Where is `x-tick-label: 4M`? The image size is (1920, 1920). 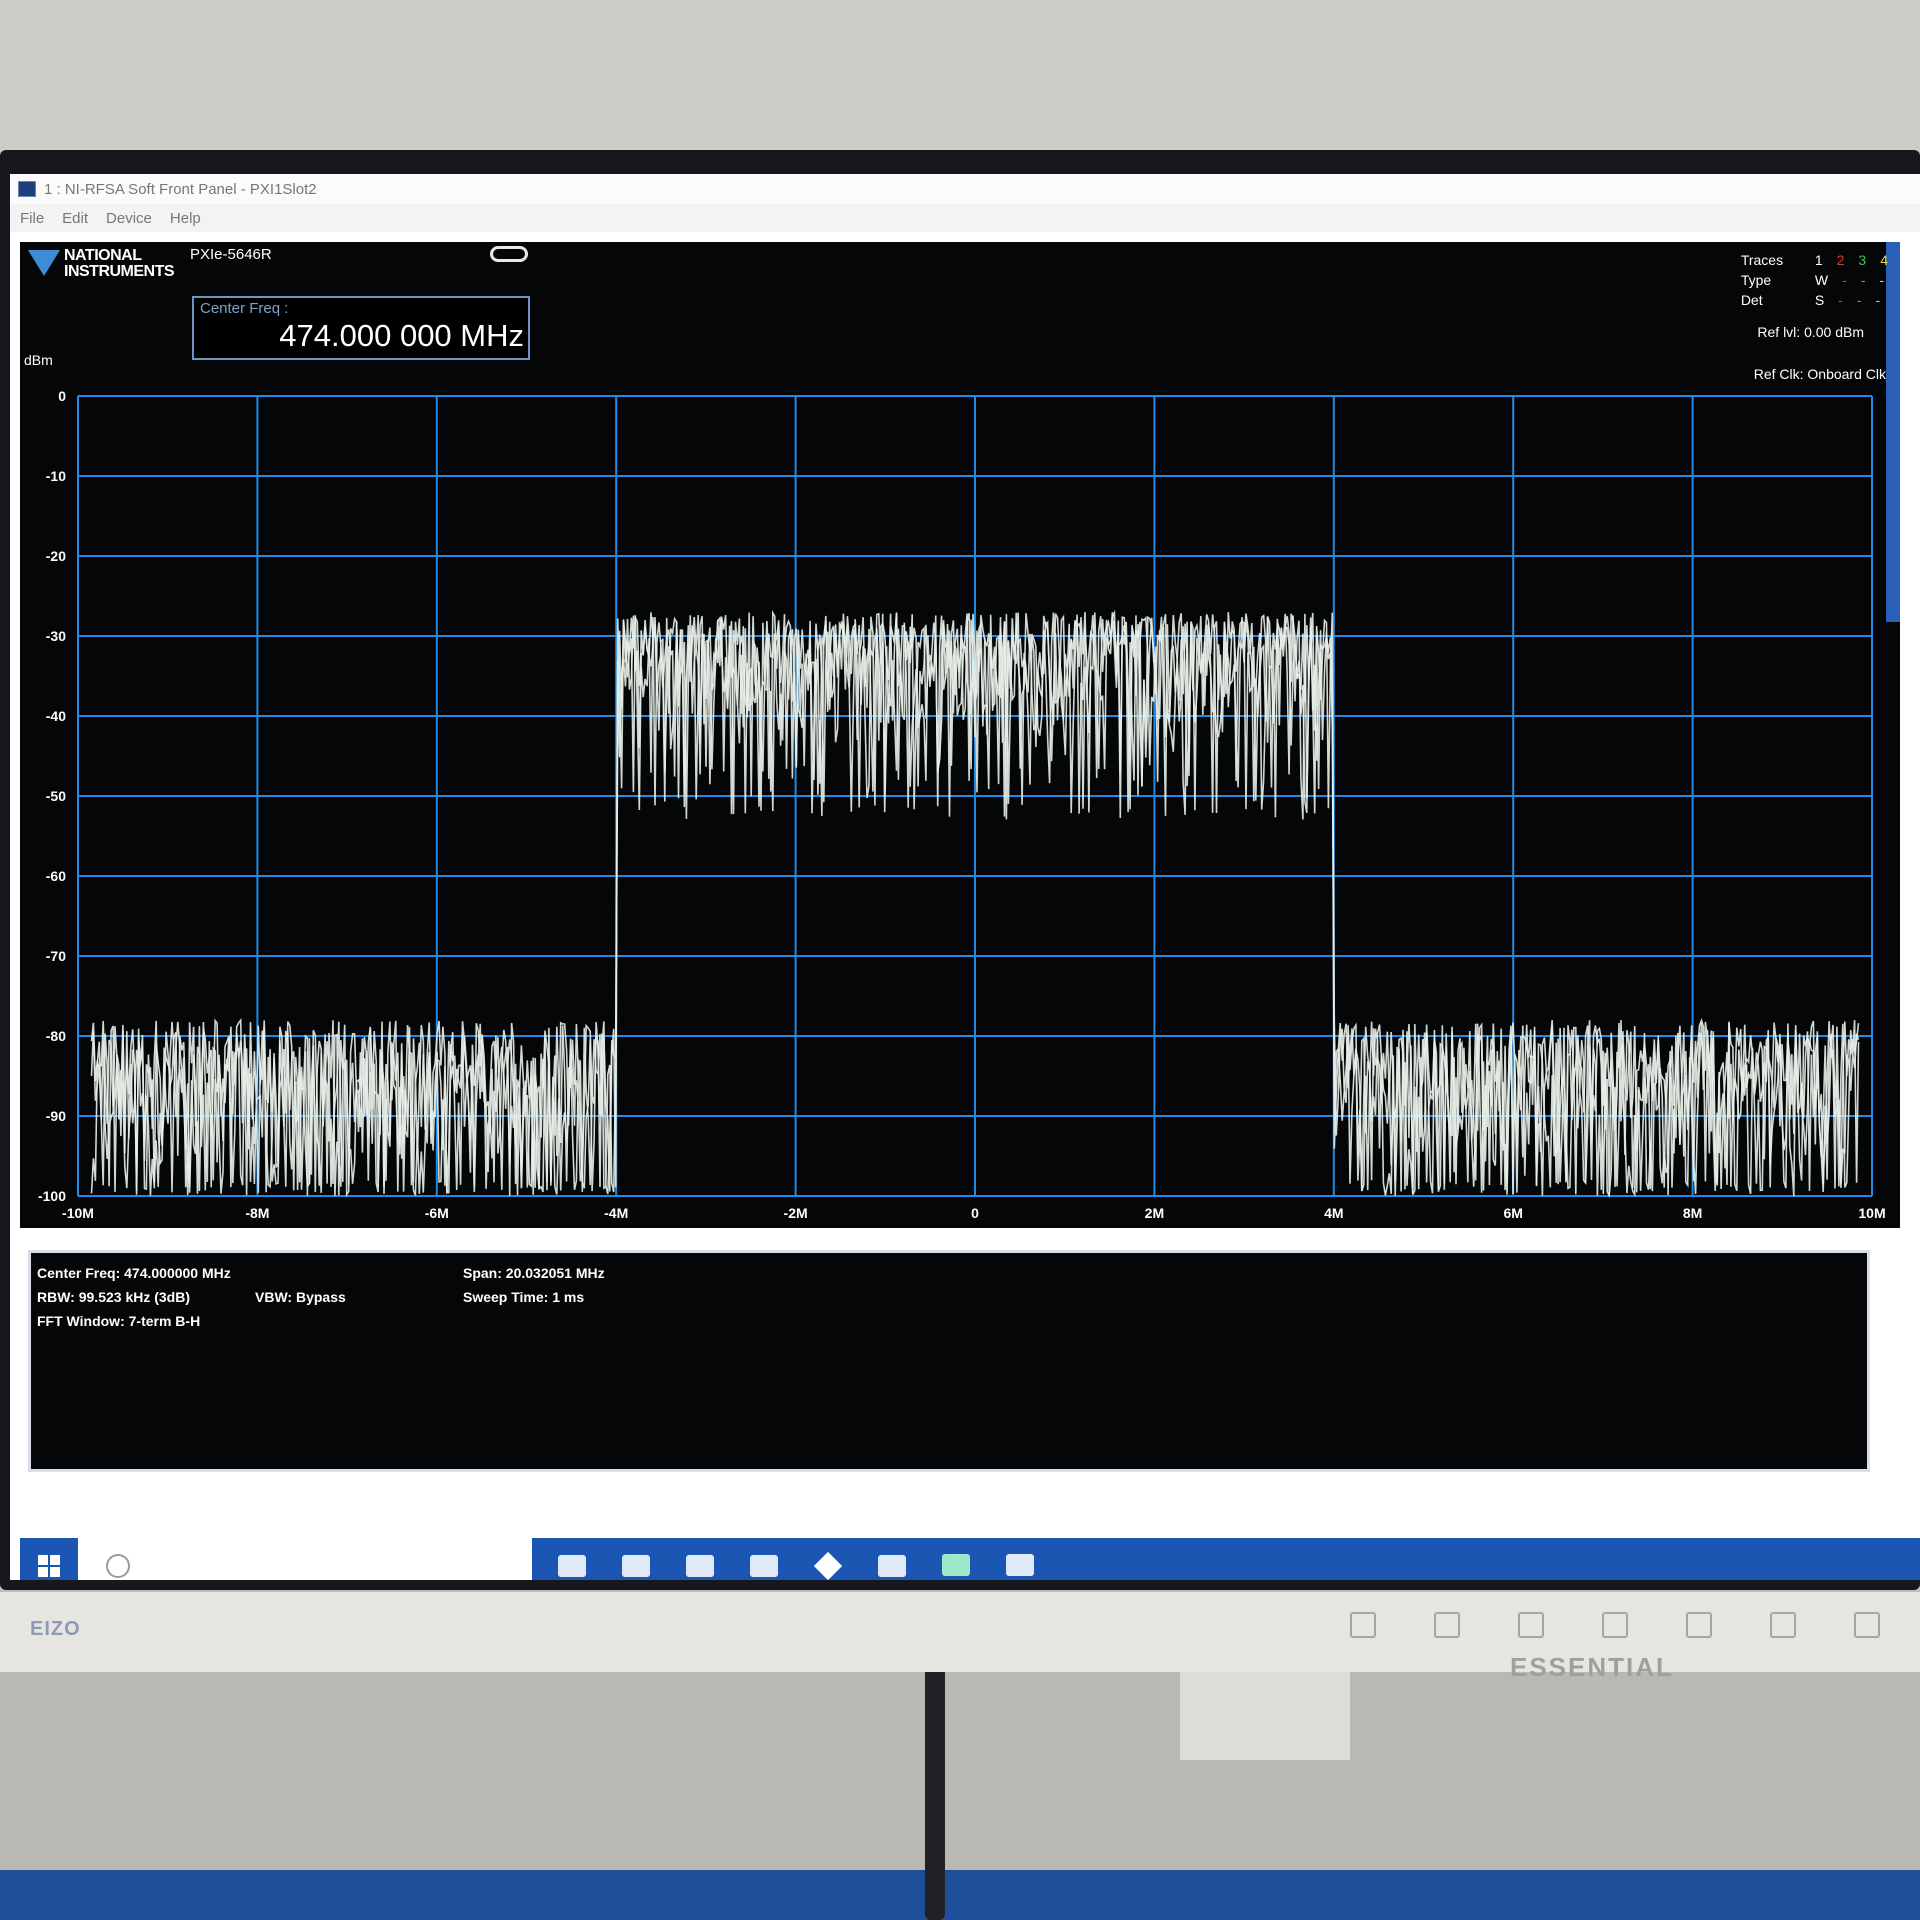 x-tick-label: 4M is located at coordinates (1333, 1213).